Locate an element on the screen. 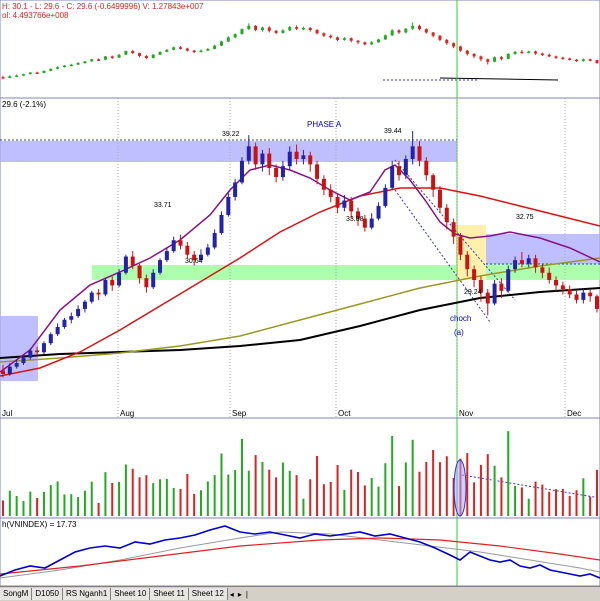 The height and width of the screenshot is (601, 600). tab-d1050: D1050 is located at coordinates (47, 594).